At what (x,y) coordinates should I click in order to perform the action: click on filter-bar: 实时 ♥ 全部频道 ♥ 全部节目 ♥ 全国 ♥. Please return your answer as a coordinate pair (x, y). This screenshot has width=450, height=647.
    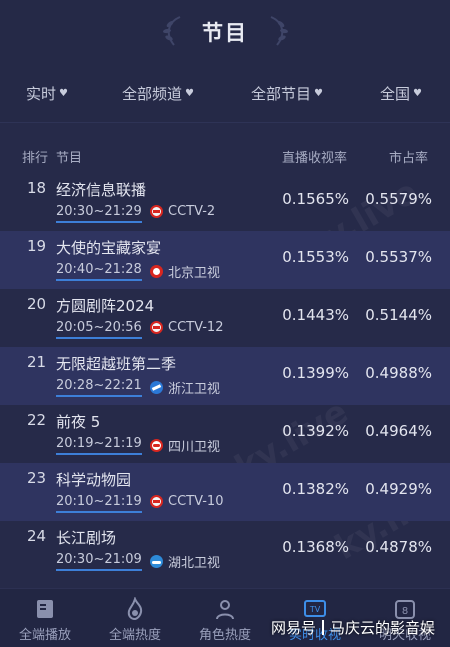
    Looking at the image, I should click on (225, 94).